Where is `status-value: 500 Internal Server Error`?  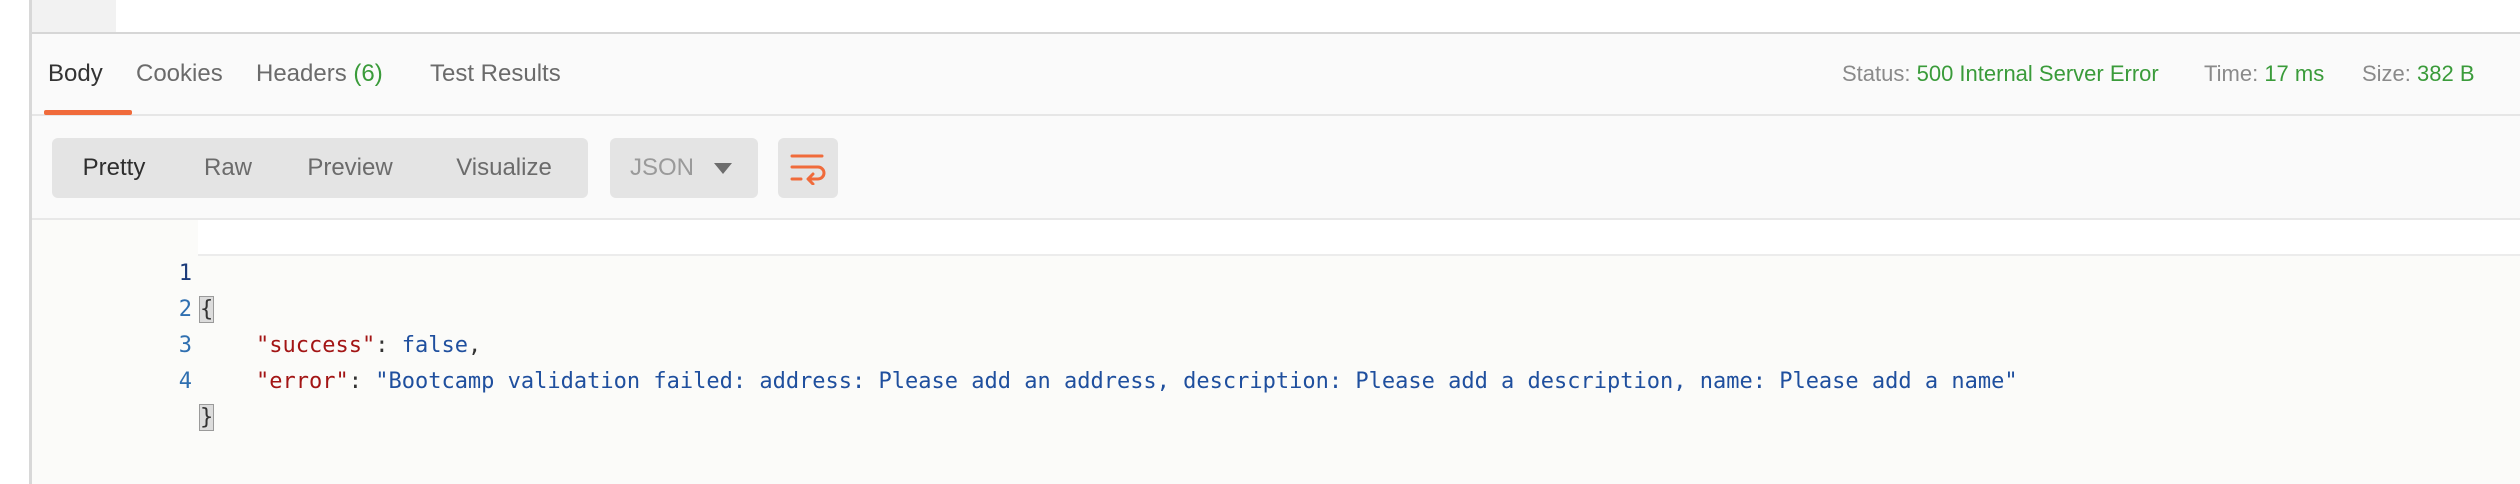
status-value: 500 Internal Server Error is located at coordinates (2037, 73).